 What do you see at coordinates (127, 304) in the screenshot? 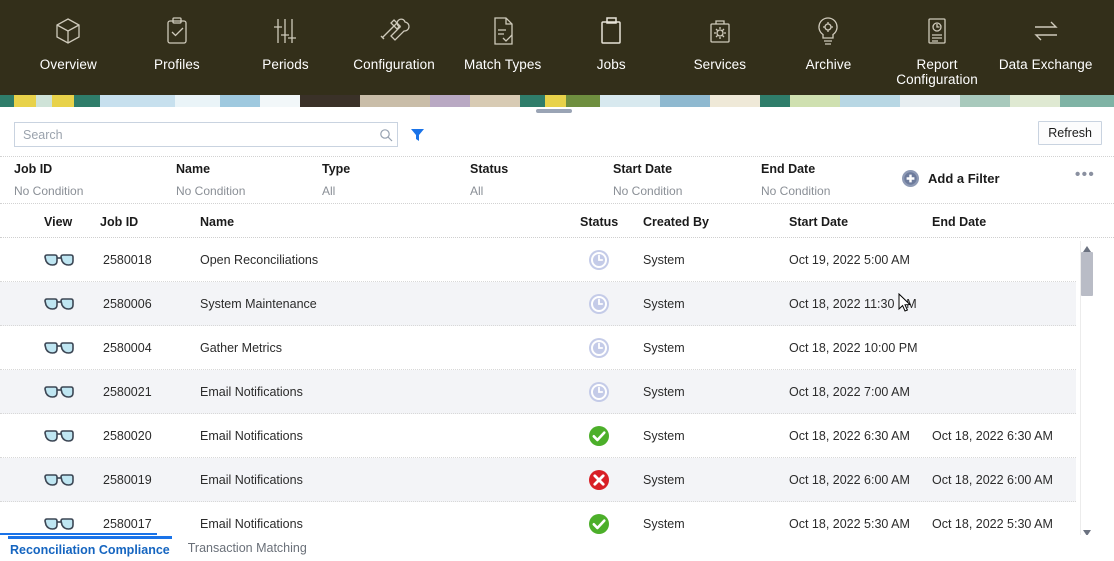
I see `row-job-id: 2580006` at bounding box center [127, 304].